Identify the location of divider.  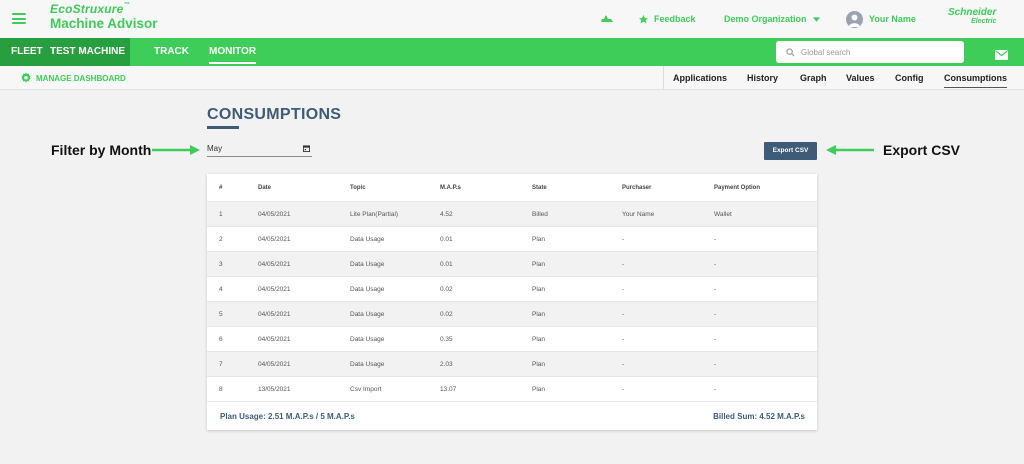
(663, 78).